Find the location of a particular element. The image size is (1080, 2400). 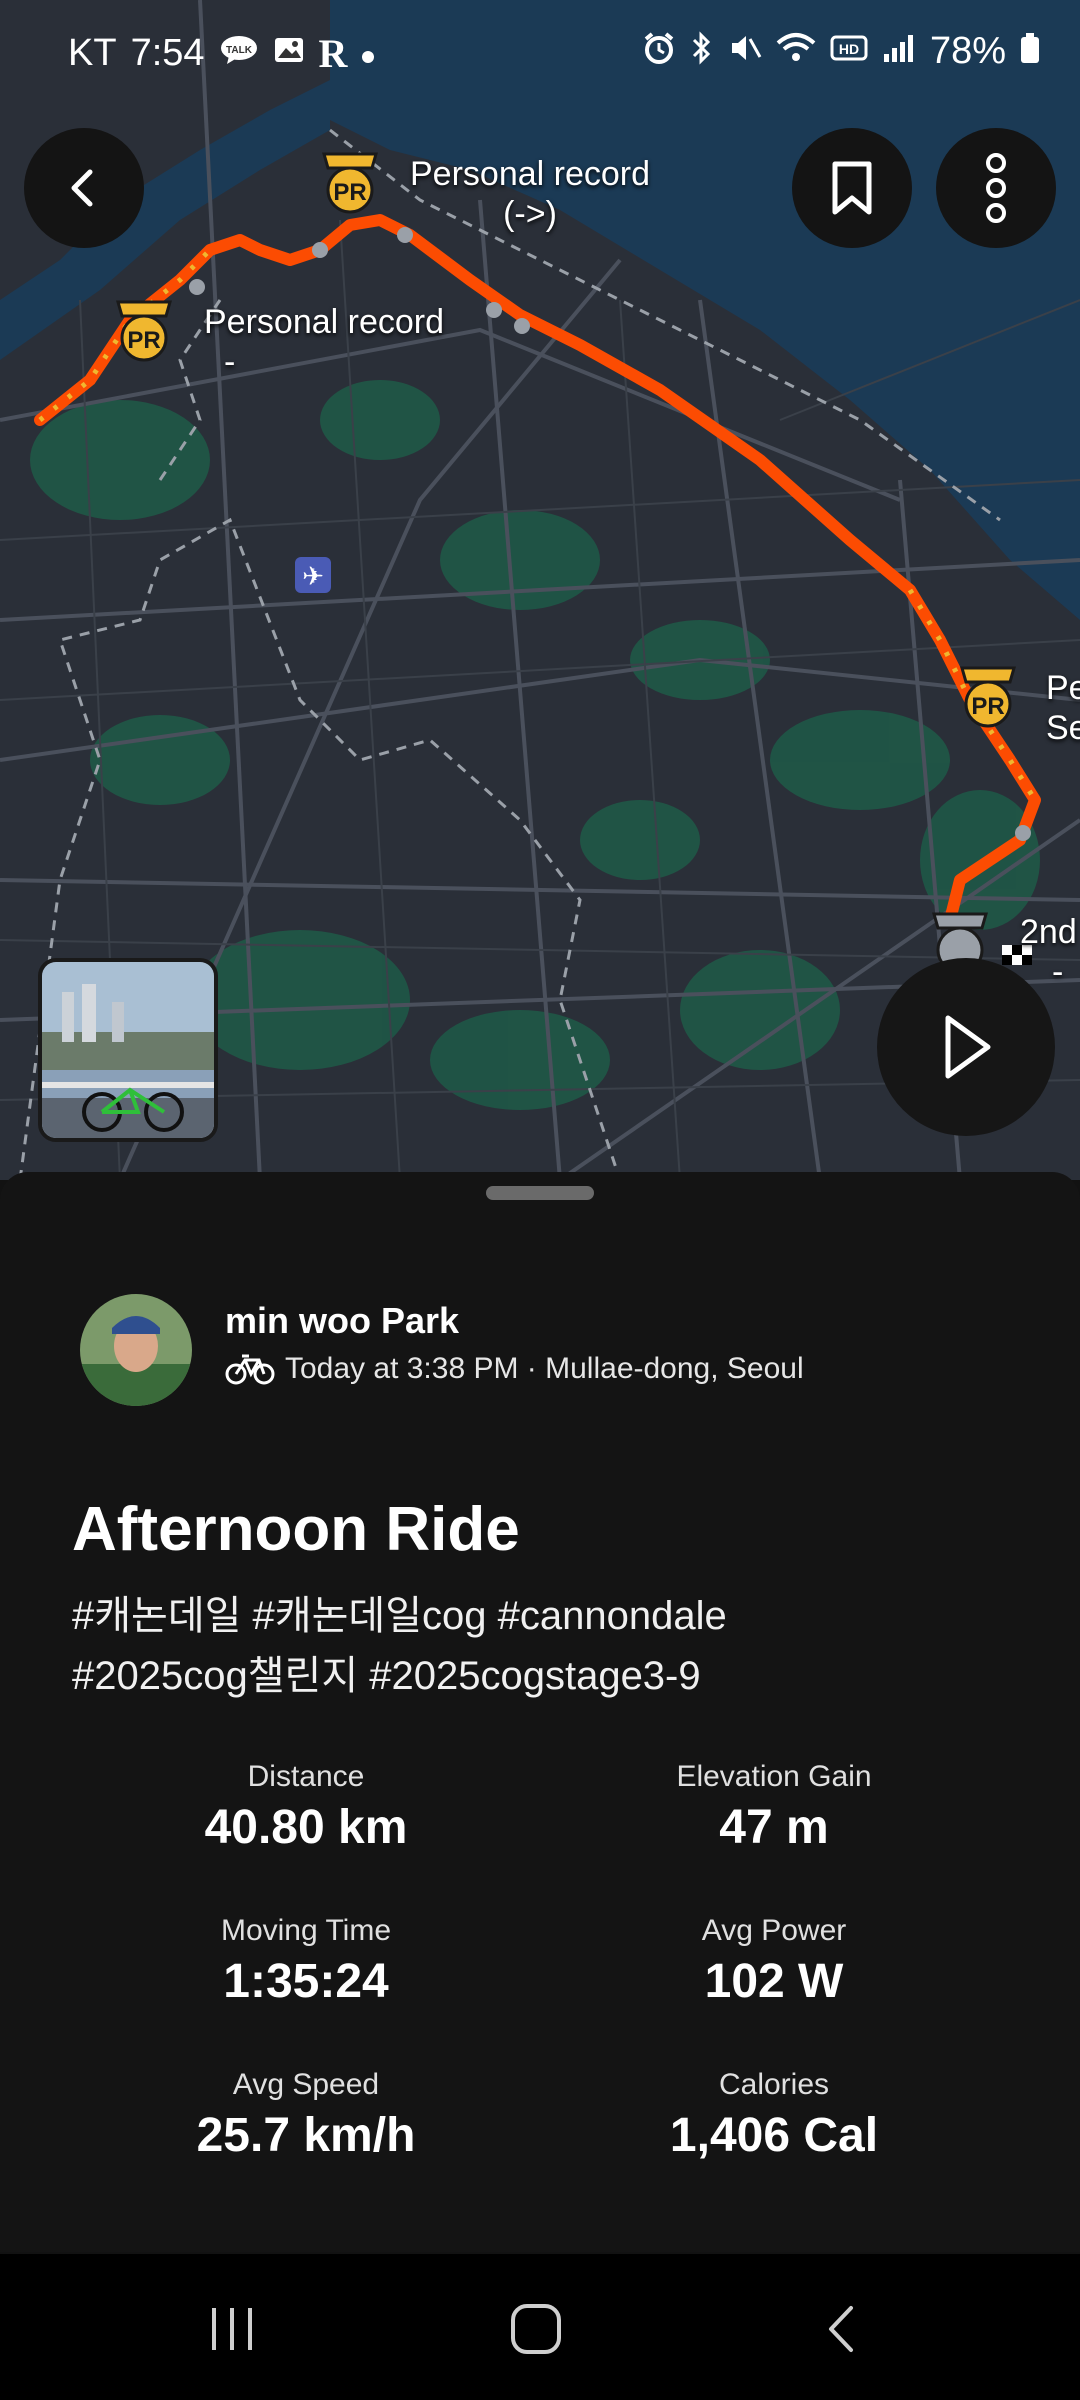

bookmark-button is located at coordinates (852, 188).